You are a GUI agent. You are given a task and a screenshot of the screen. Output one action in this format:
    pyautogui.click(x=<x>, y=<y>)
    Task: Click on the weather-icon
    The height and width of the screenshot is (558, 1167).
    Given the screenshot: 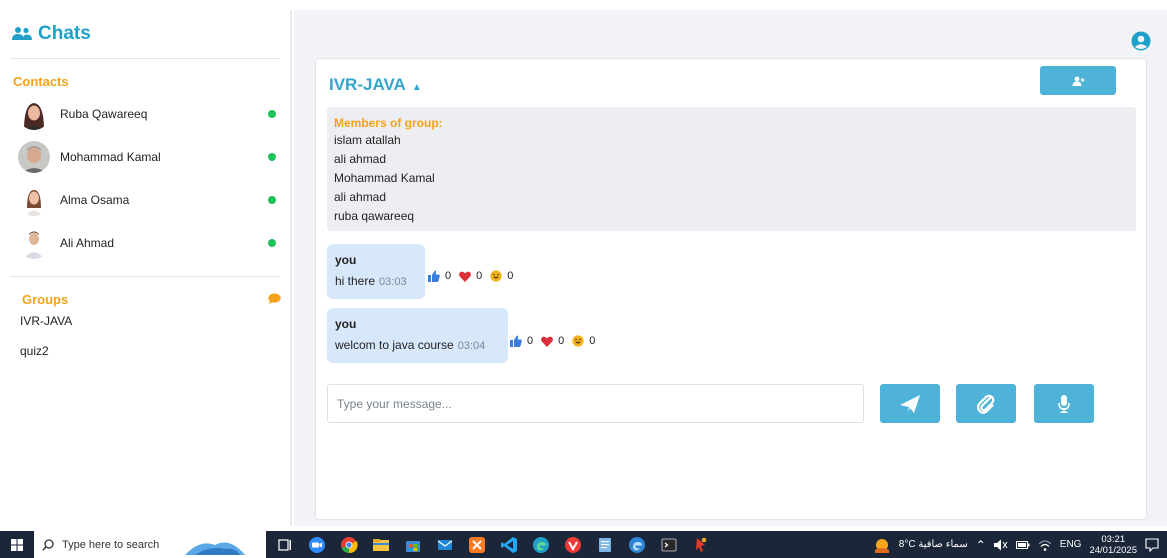 What is the action you would take?
    pyautogui.click(x=881, y=545)
    